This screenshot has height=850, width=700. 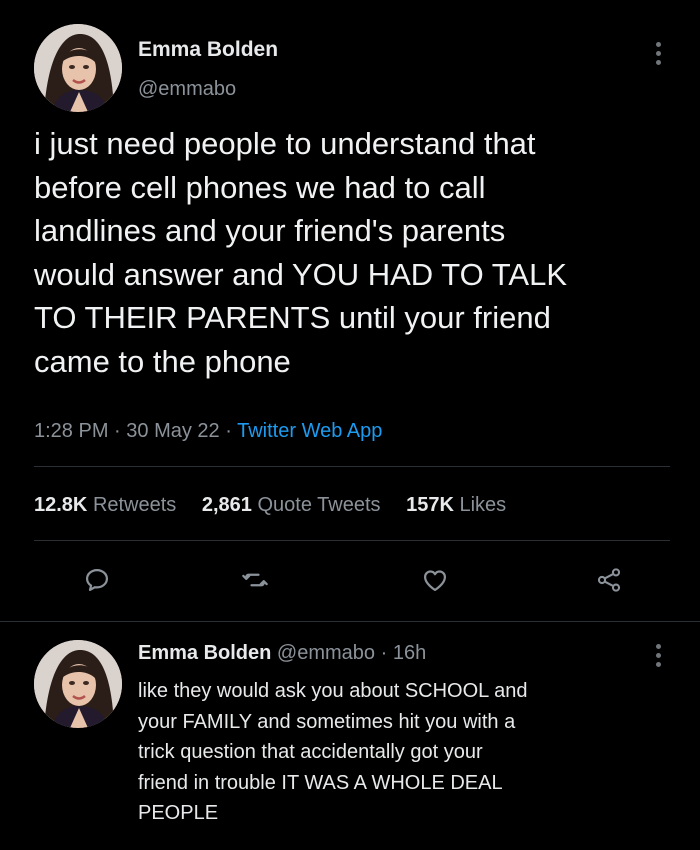 I want to click on tweet-date: 30 May 22, so click(x=172, y=431).